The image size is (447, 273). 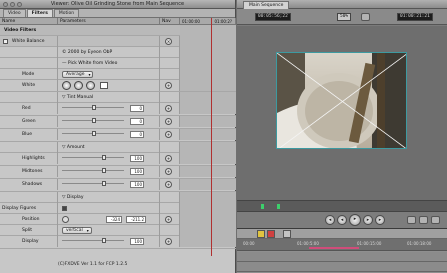 I want to click on crosshair-icon, so click(x=65, y=219).